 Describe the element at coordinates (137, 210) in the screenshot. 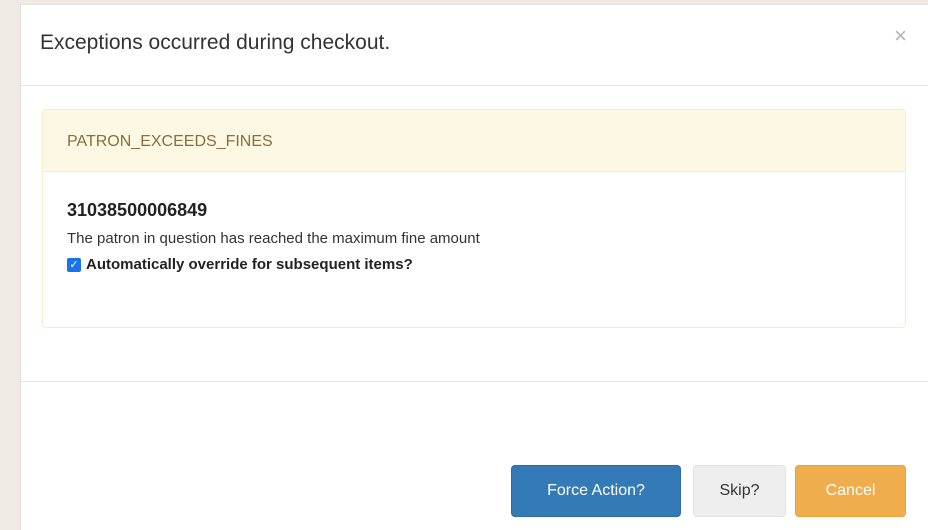

I see `item-barcode: 31038500006849` at that location.